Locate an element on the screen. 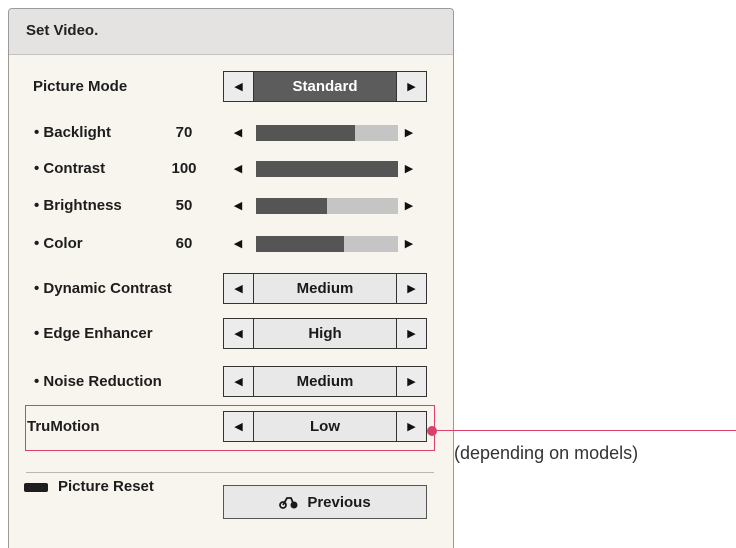  edge-enhancer-value: High is located at coordinates (325, 333).